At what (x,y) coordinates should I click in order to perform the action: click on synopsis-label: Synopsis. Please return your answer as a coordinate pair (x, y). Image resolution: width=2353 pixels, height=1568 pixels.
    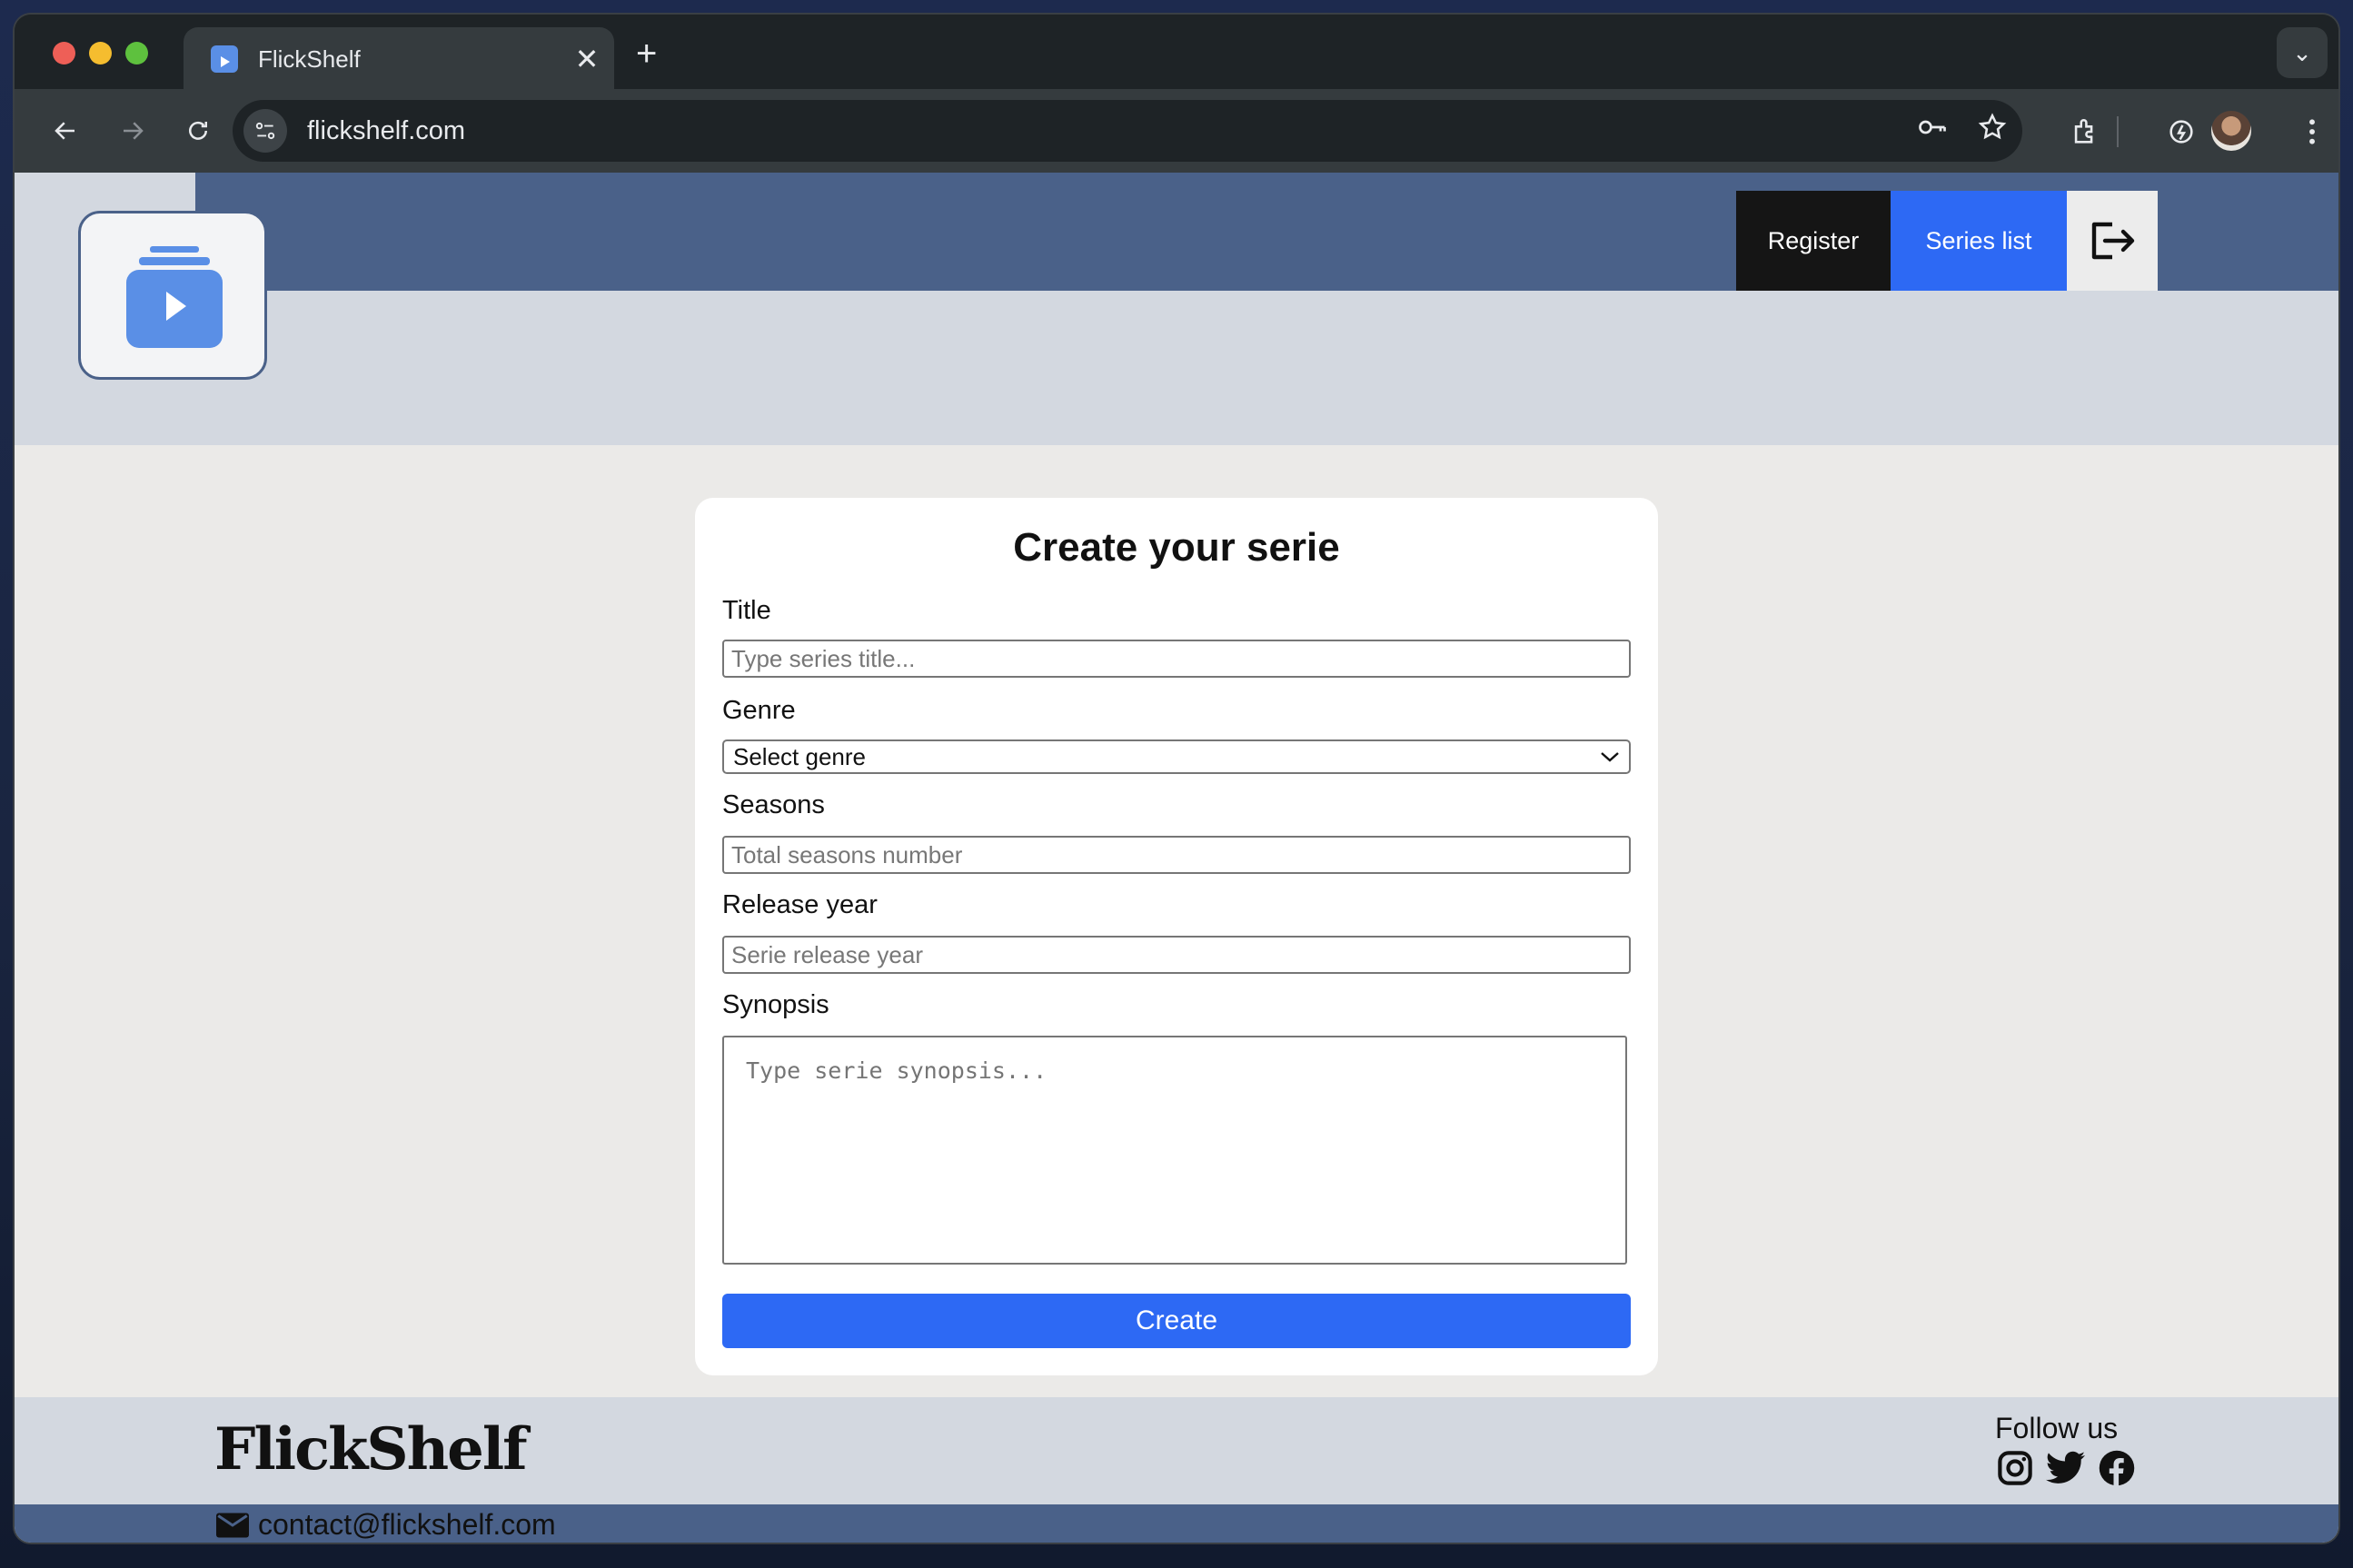
    Looking at the image, I should click on (775, 1004).